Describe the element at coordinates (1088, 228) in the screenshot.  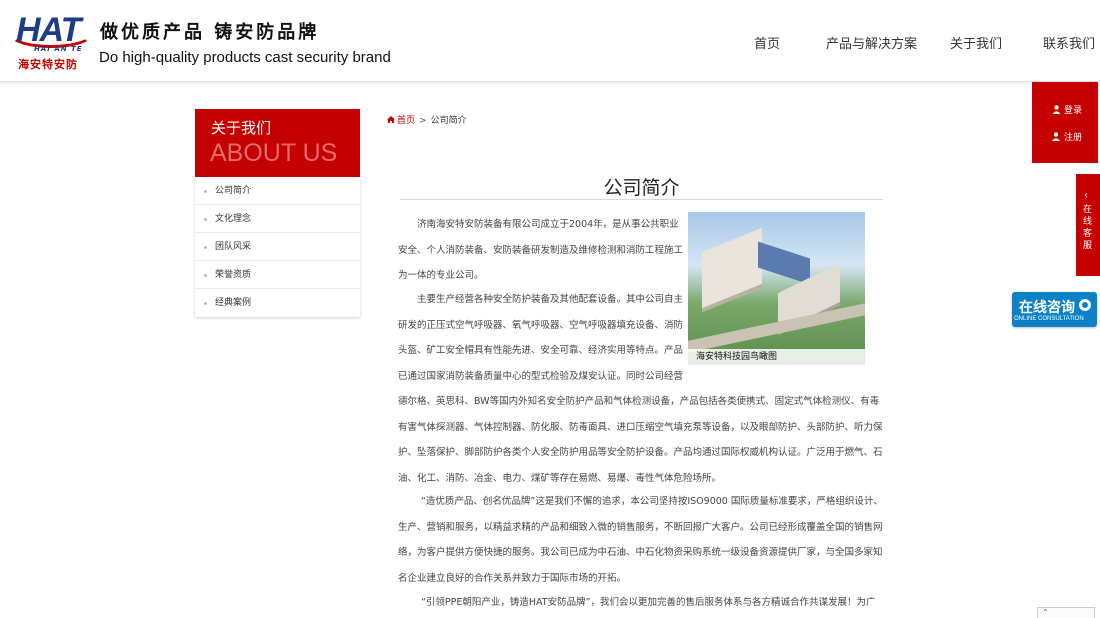
I see `online-service-label: 在线客服` at that location.